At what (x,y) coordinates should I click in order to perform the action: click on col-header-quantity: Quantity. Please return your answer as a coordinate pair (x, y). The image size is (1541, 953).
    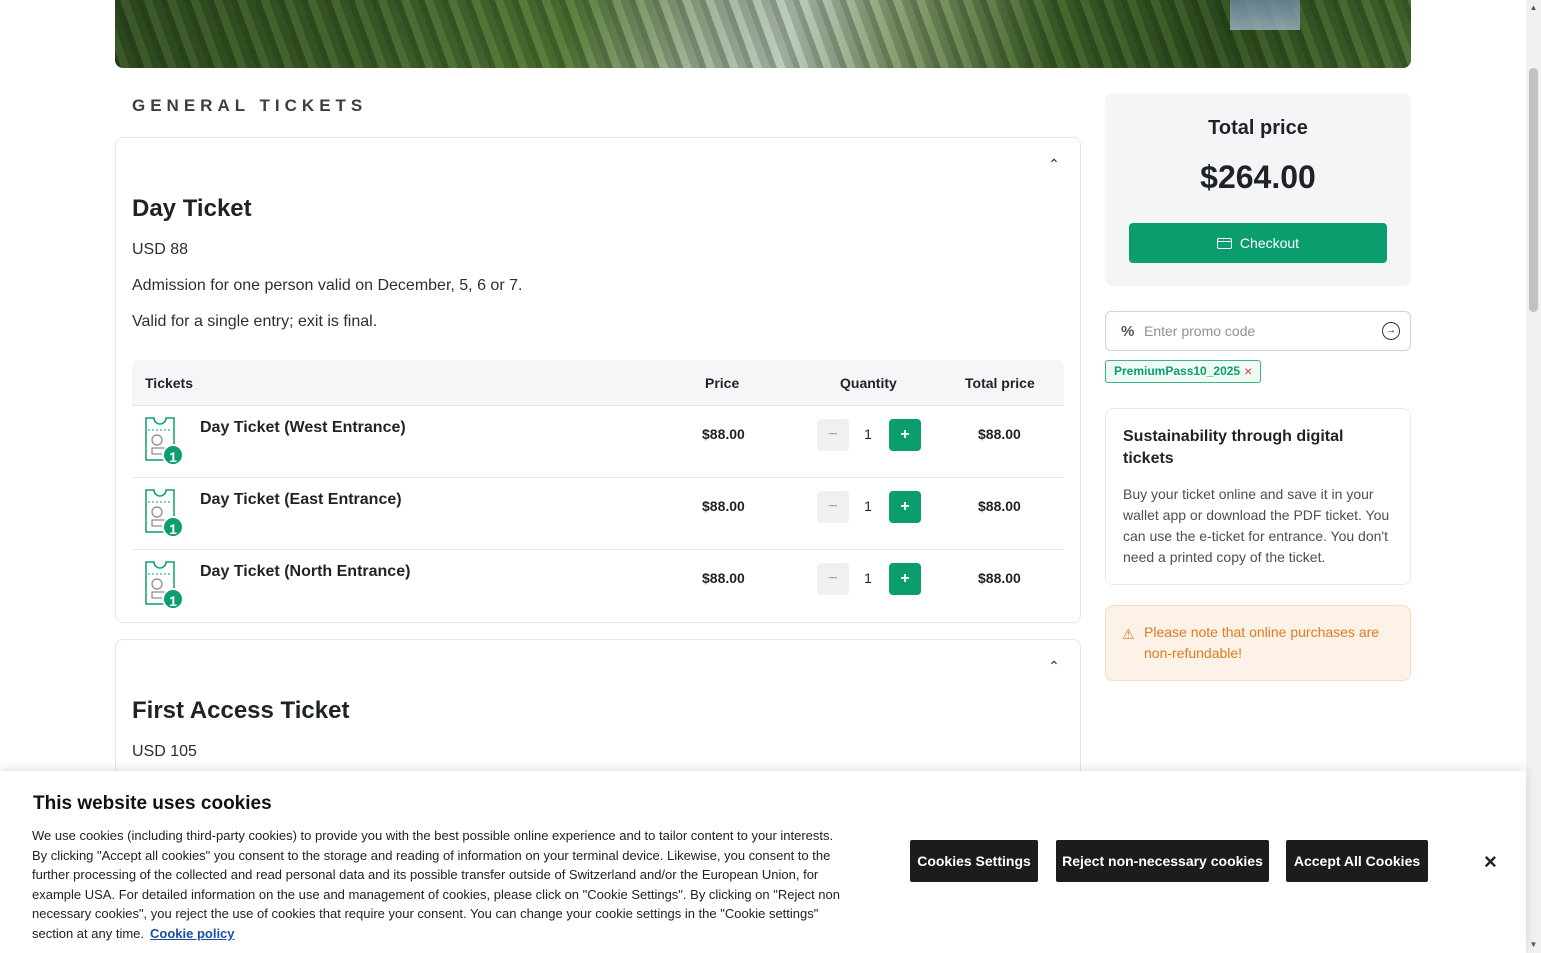
    Looking at the image, I should click on (868, 383).